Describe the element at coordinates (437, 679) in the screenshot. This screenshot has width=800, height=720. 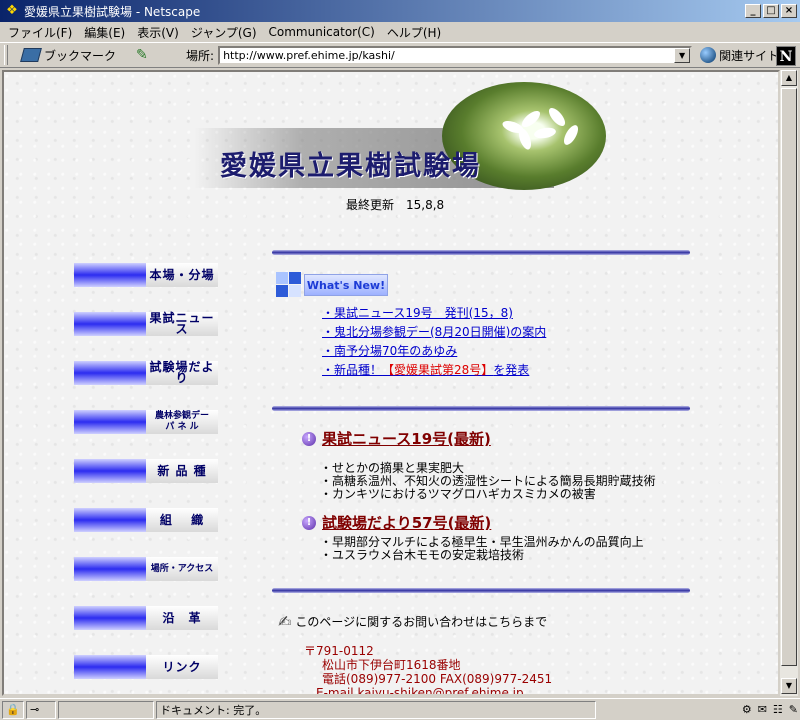
I see `phone-fax: 電話(089)977-2100 FAX(089)977-2451` at that location.